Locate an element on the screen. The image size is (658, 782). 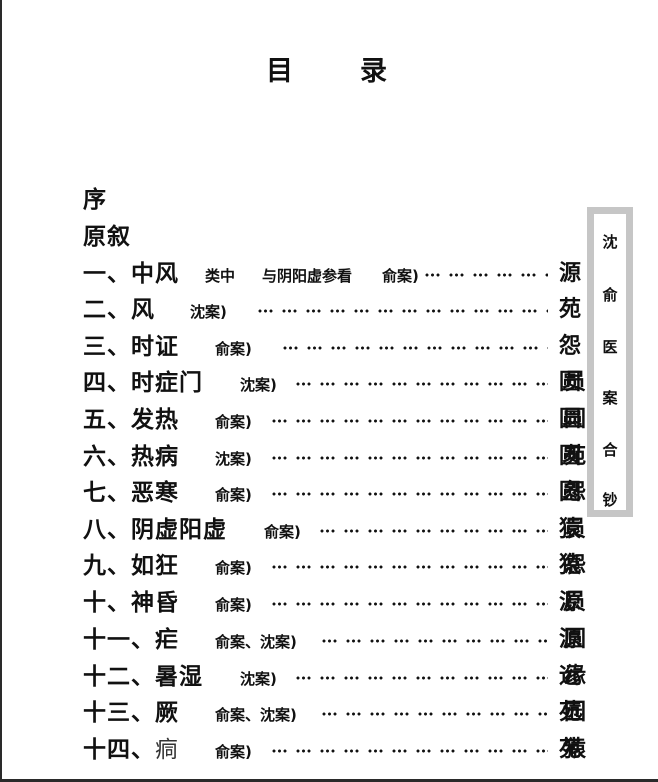
toc-entry: 七、恶寒 俞案) 圆怨 is located at coordinates (329, 493).